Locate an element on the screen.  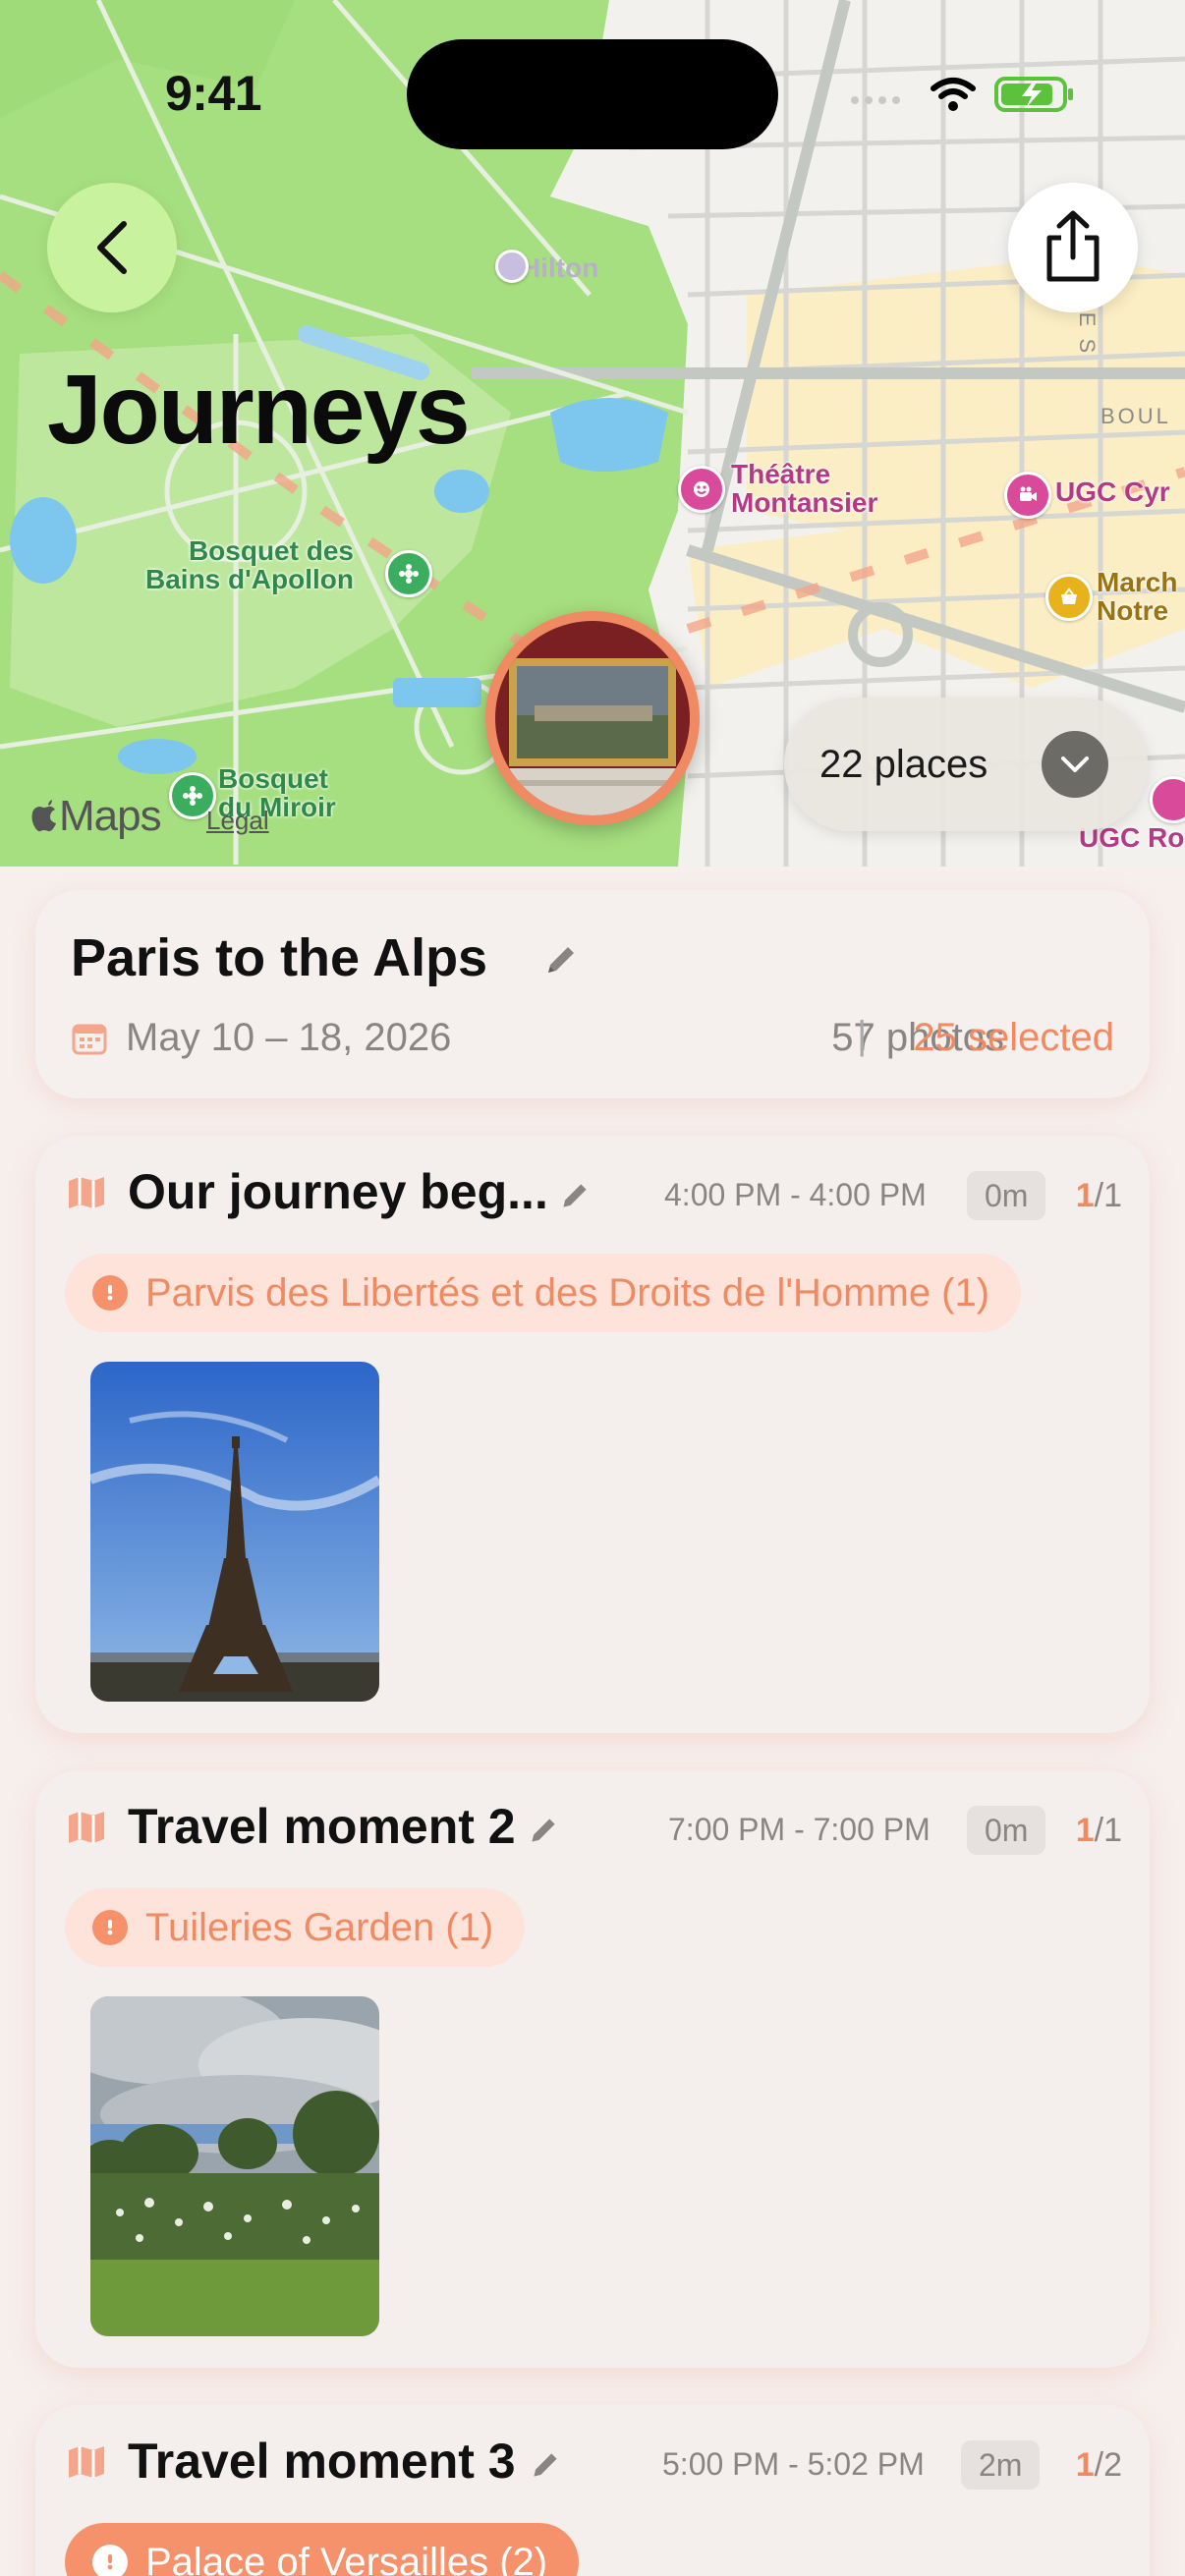
garden-pin-icon is located at coordinates (409, 573).